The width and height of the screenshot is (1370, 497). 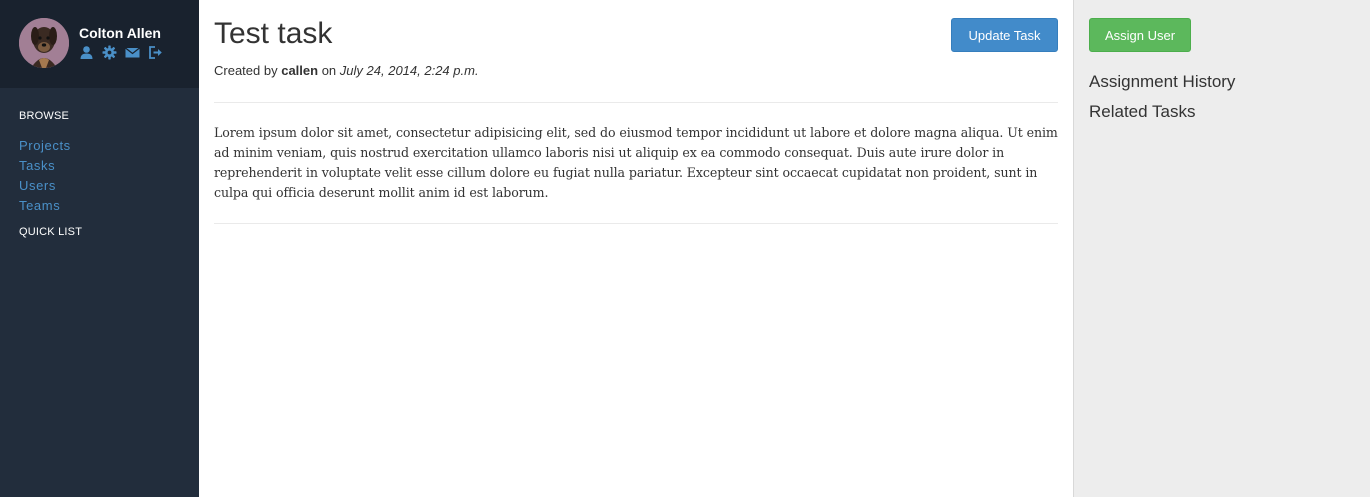 What do you see at coordinates (44, 43) in the screenshot?
I see `avatar` at bounding box center [44, 43].